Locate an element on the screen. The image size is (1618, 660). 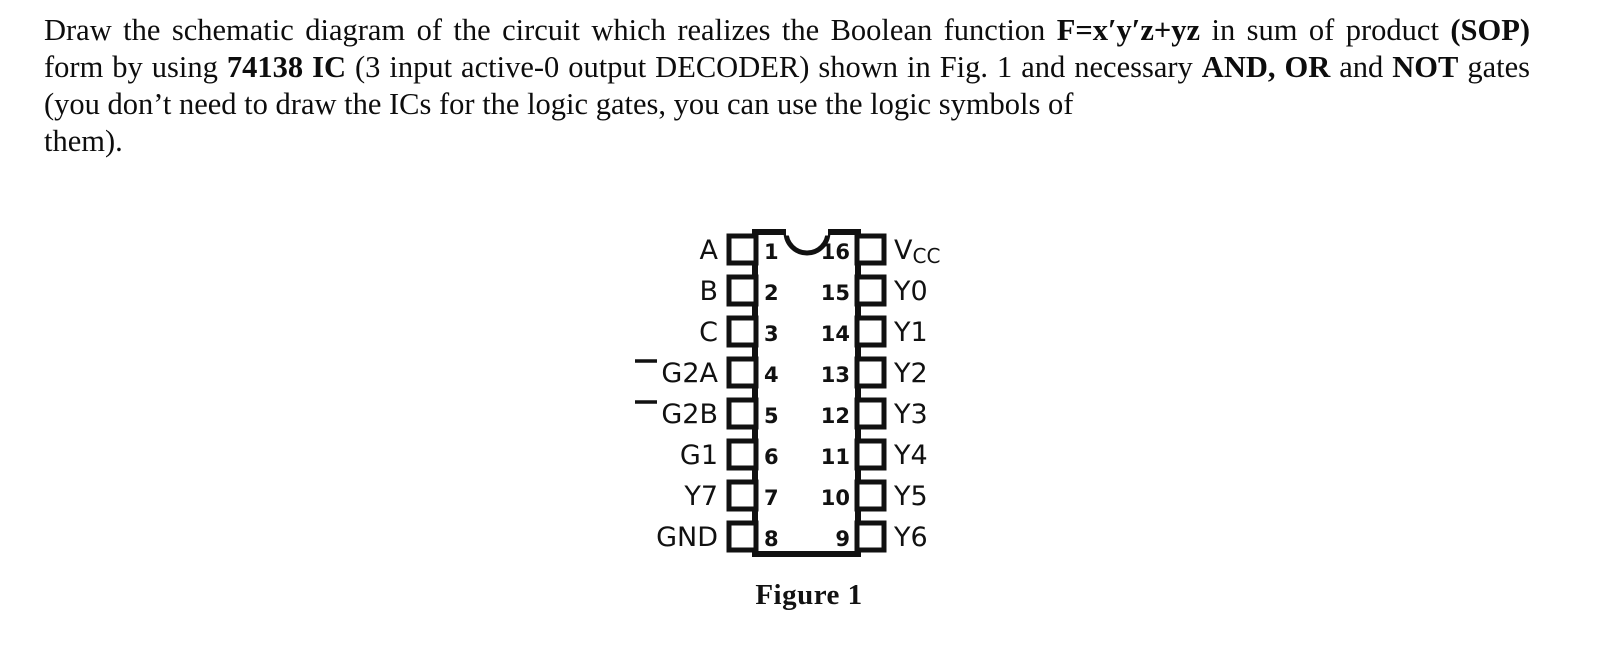
pin-label-g2b: G2B is located at coordinates (689, 414).